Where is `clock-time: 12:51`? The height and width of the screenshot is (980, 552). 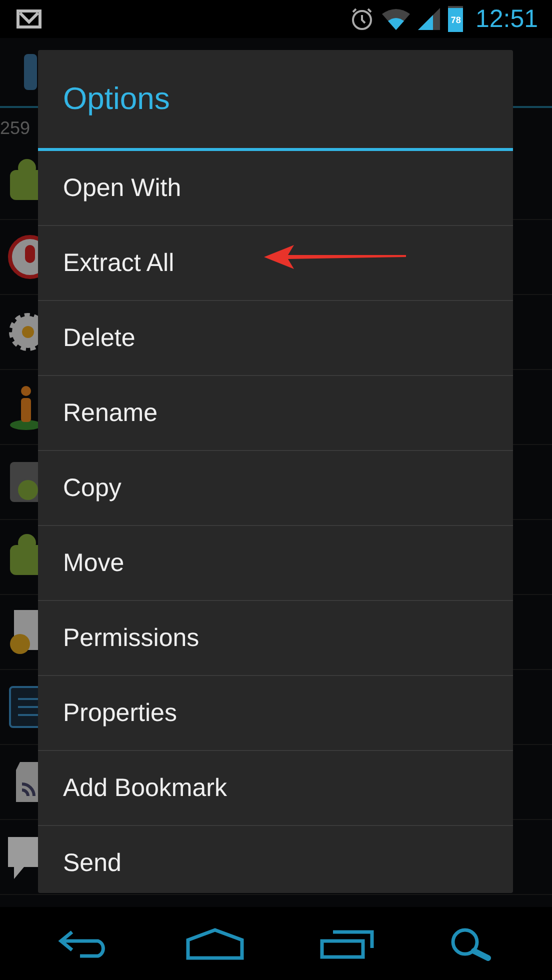
clock-time: 12:51 is located at coordinates (506, 19).